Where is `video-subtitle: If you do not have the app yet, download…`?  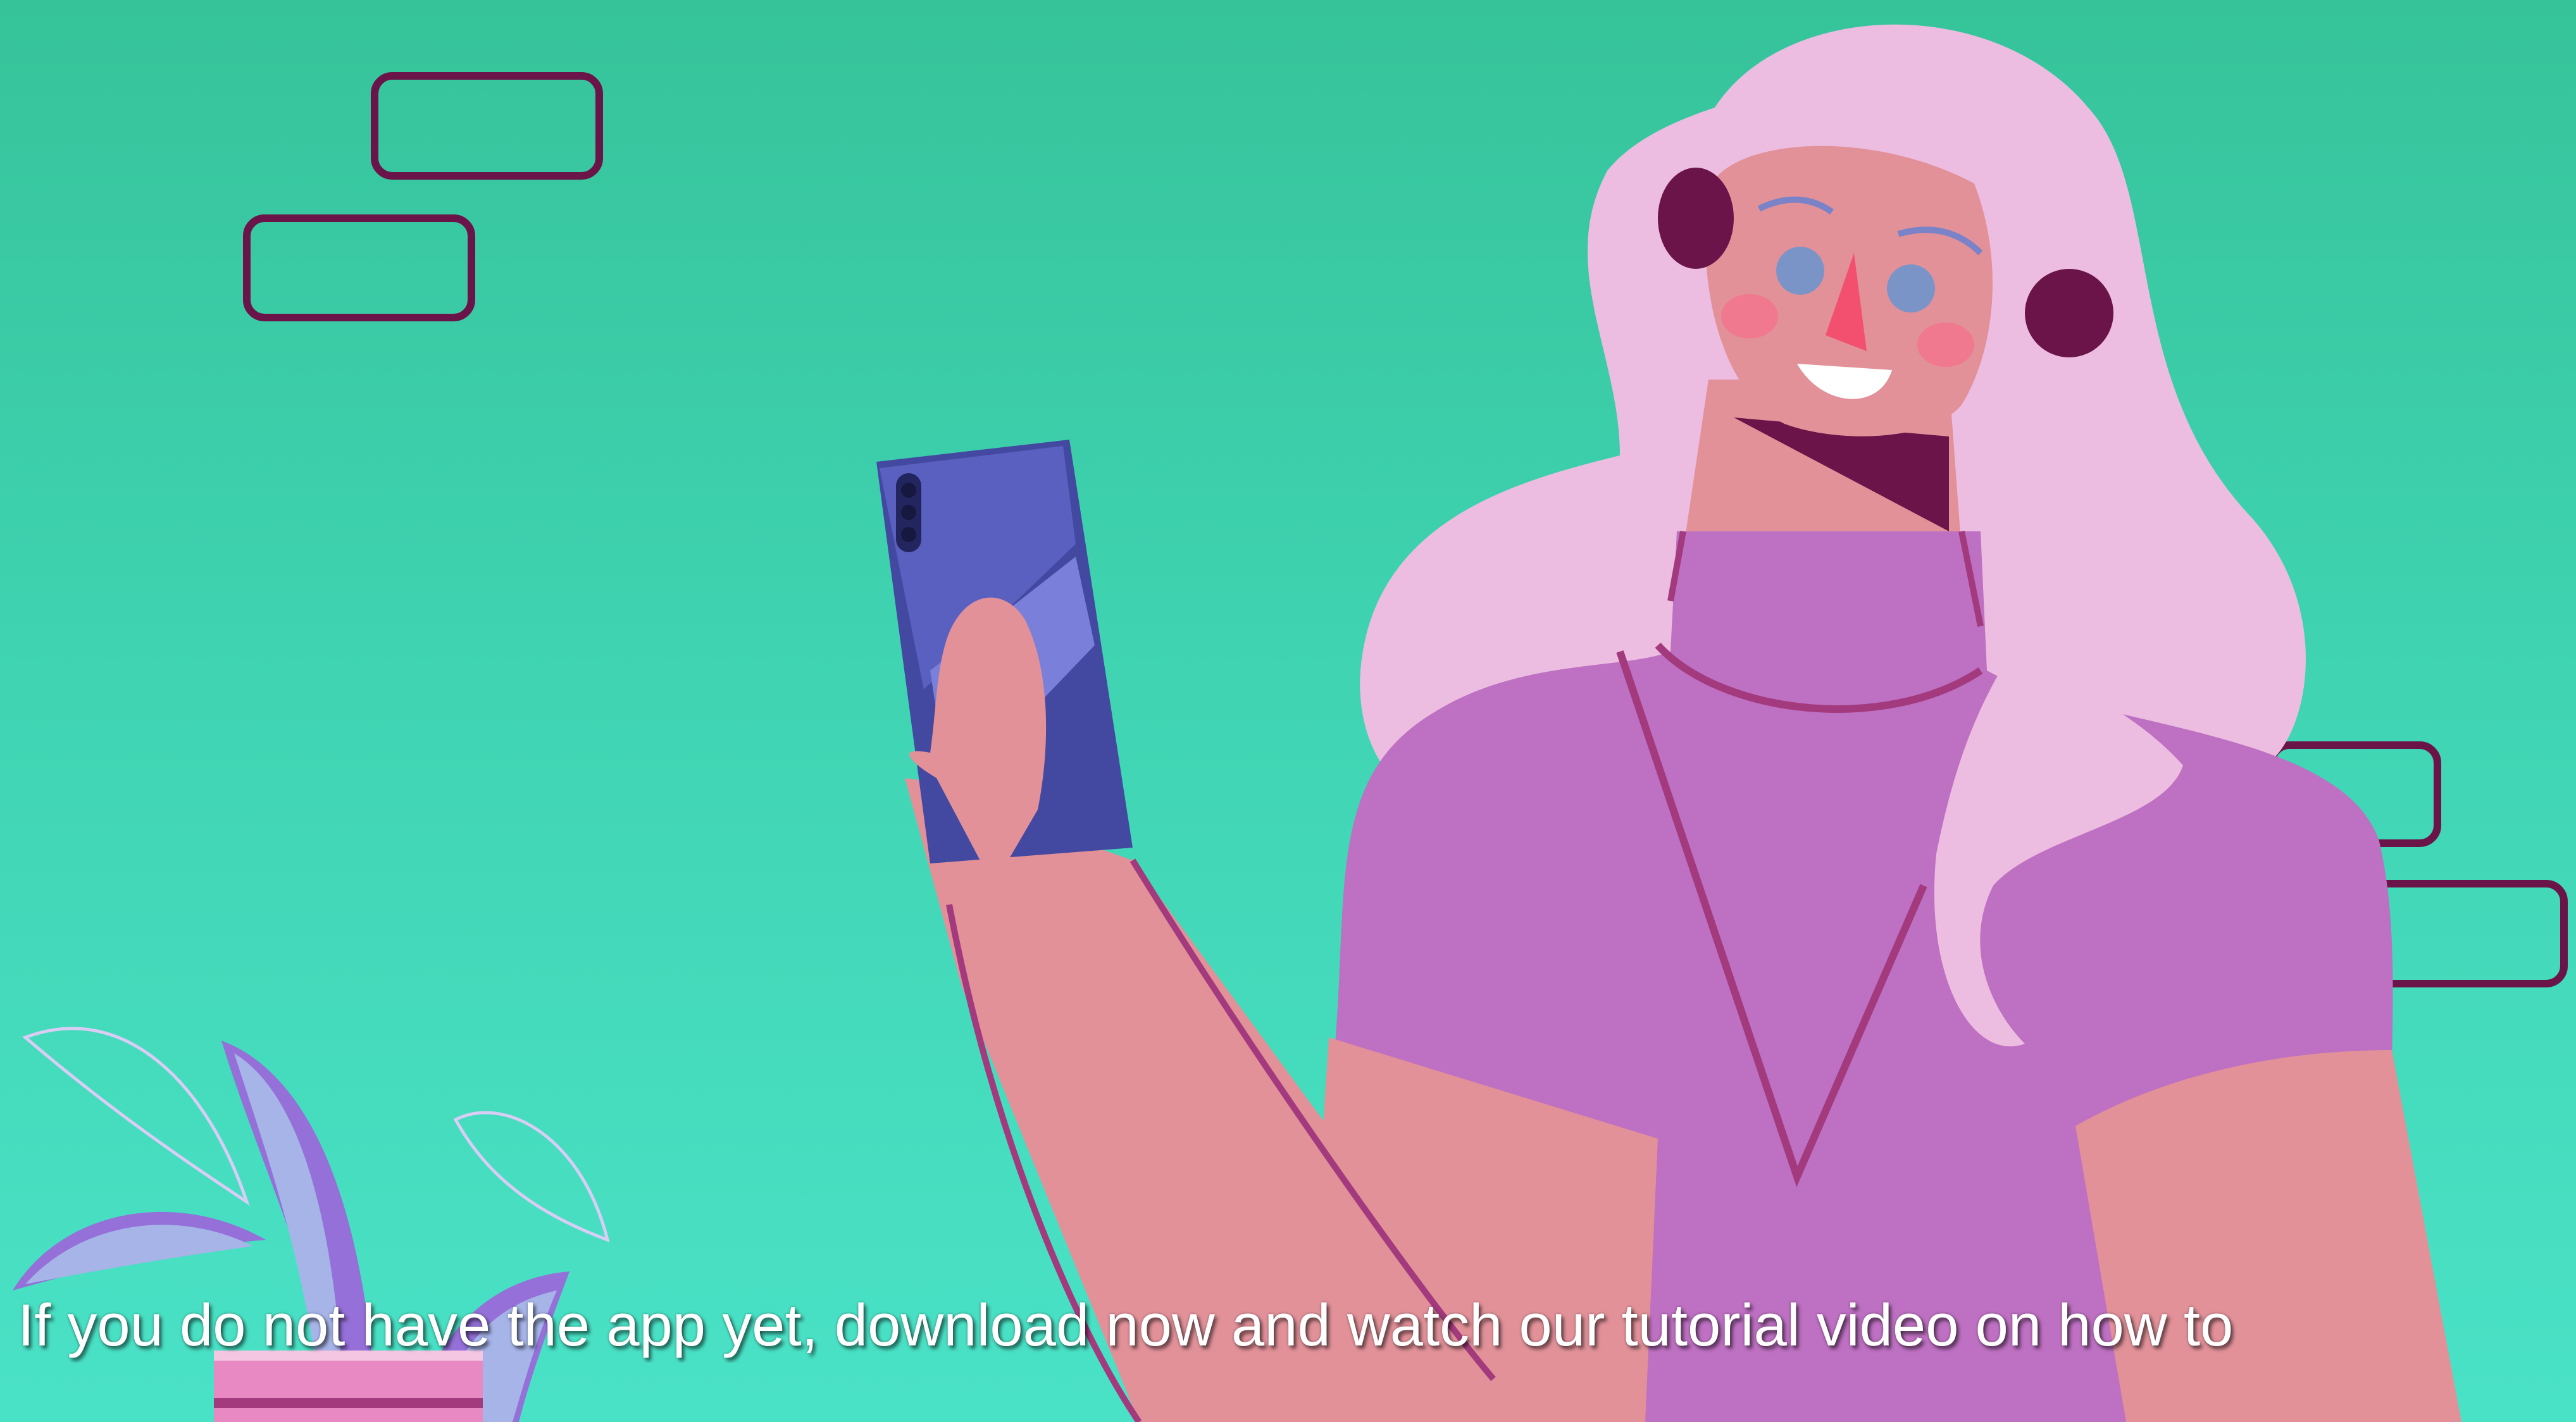 video-subtitle: If you do not have the app yet, download… is located at coordinates (1126, 1325).